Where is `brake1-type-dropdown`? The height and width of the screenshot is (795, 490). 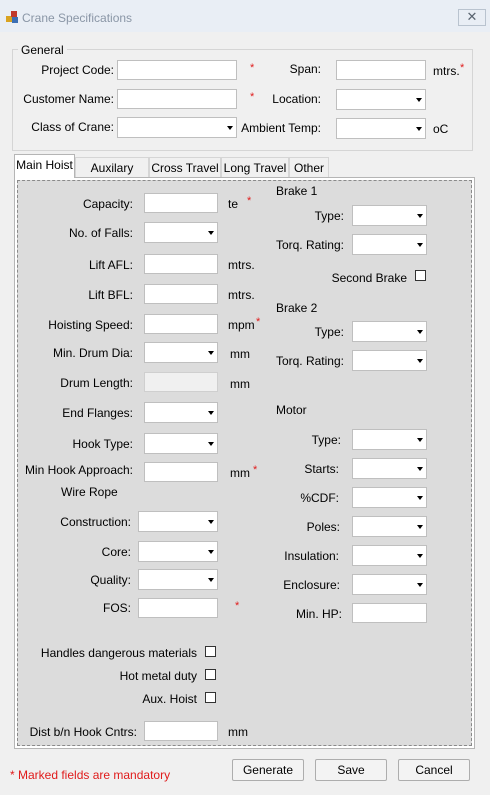
brake1-type-dropdown is located at coordinates (389, 215).